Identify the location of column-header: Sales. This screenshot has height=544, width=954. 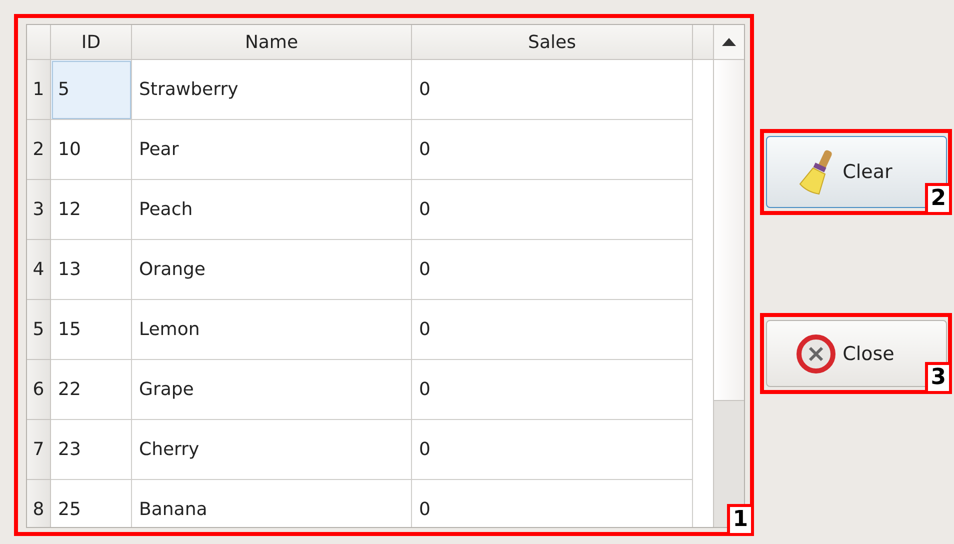
(552, 42).